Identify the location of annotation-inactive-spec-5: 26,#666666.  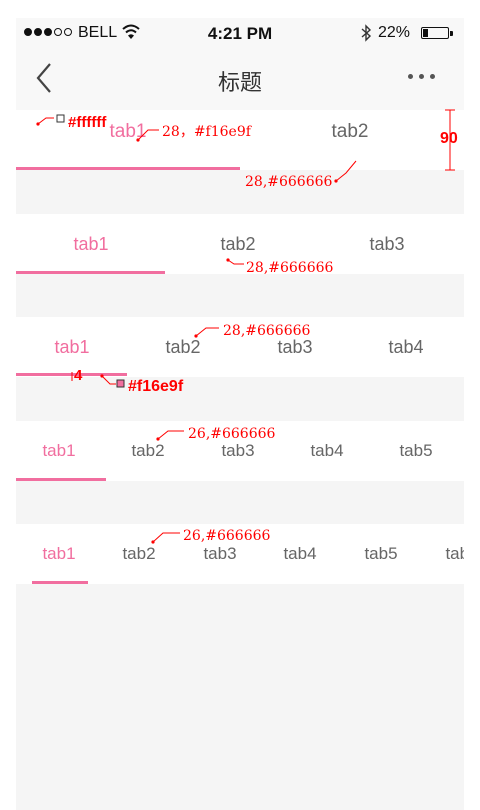
(227, 536).